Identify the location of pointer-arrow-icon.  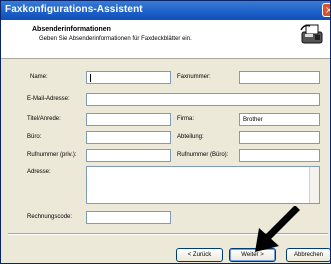
(277, 229).